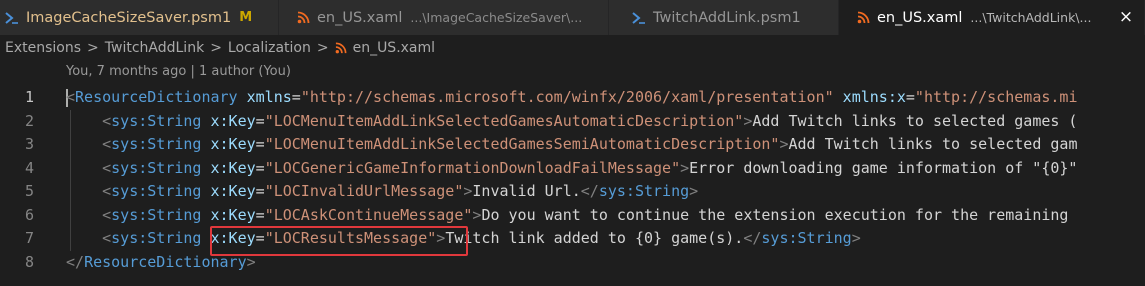  I want to click on tab-en-us-xaml-twitchaddlink: en_US.xaml ...\TwitchAddLink\... ×, so click(992, 17).